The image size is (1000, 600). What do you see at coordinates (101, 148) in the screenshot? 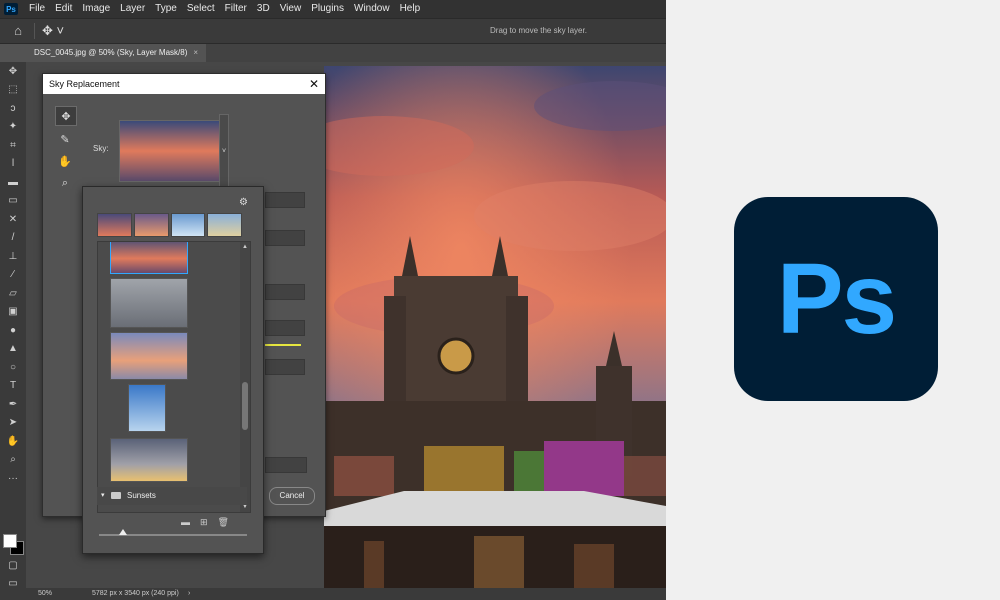
I see `sky-label: Sky:` at bounding box center [101, 148].